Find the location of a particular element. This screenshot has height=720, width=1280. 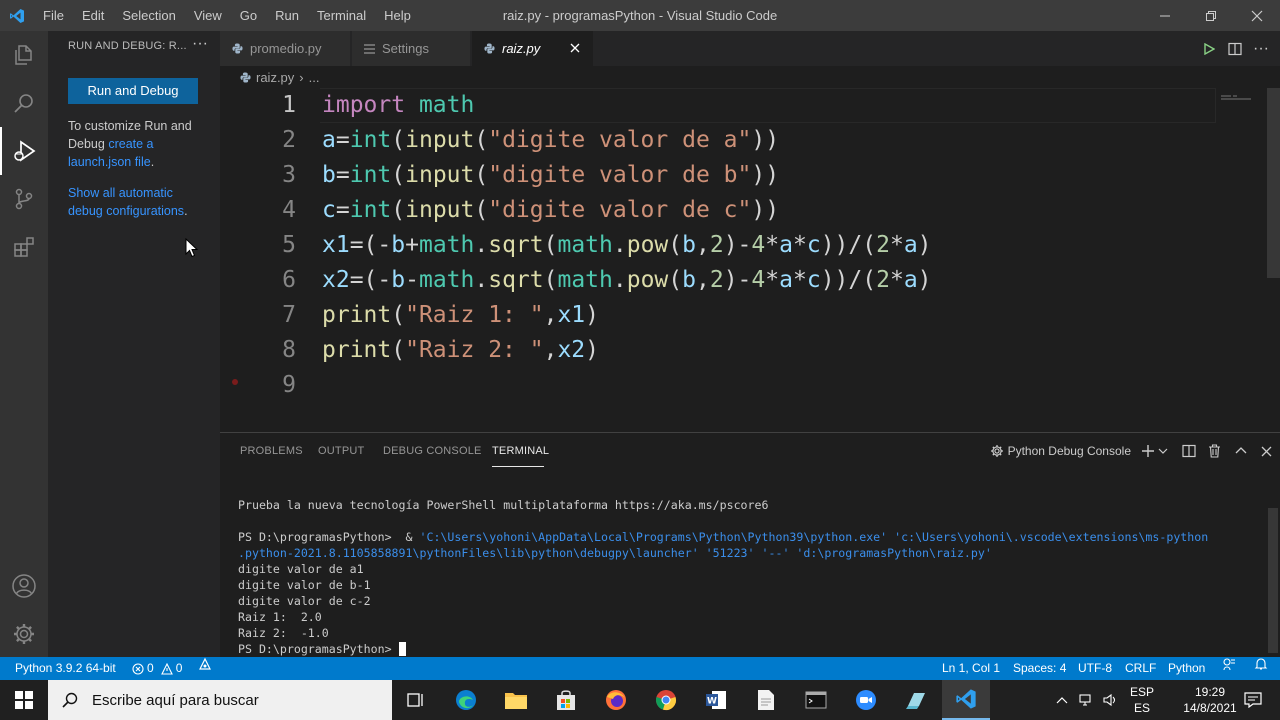

zoom-icon is located at coordinates (866, 700).